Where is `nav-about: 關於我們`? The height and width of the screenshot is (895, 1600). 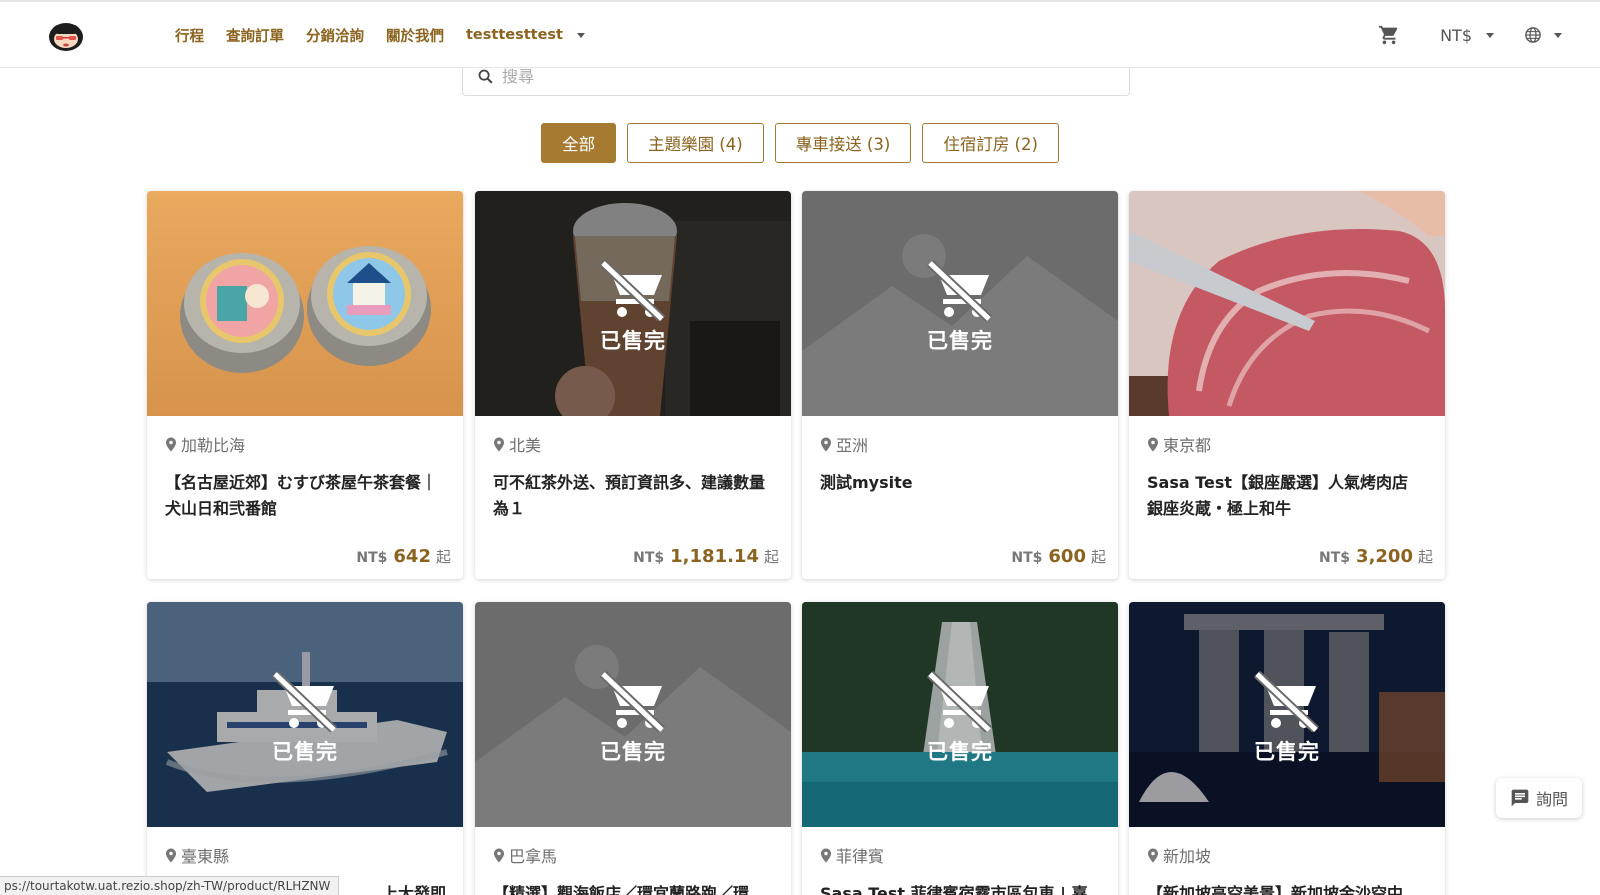 nav-about: 關於我們 is located at coordinates (415, 35).